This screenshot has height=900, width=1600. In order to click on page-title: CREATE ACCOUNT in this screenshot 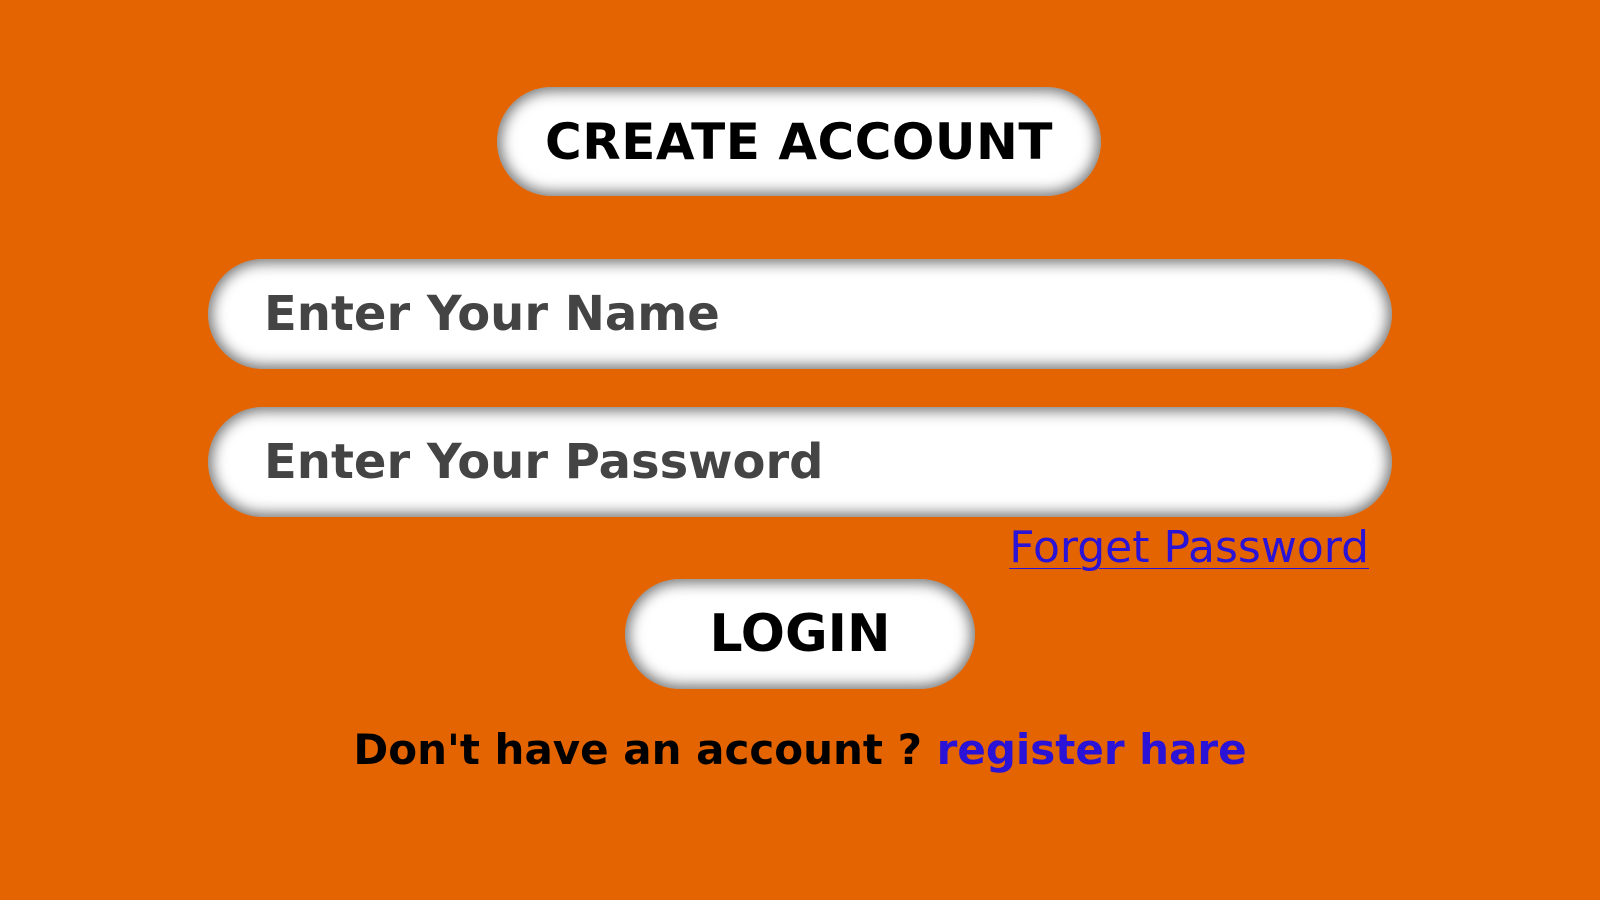, I will do `click(799, 141)`.